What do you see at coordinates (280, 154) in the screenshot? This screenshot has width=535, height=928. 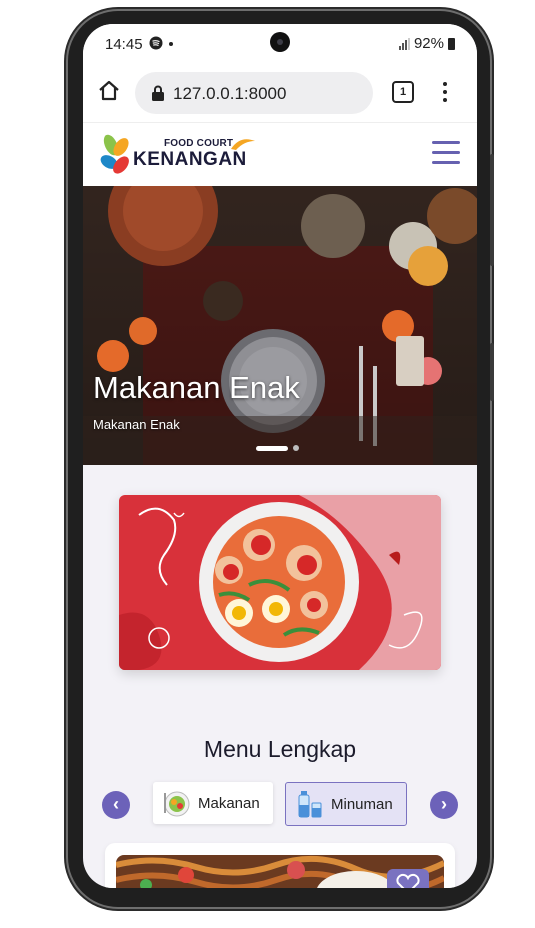 I see `site-header: FOOD COURT KENANGAN` at bounding box center [280, 154].